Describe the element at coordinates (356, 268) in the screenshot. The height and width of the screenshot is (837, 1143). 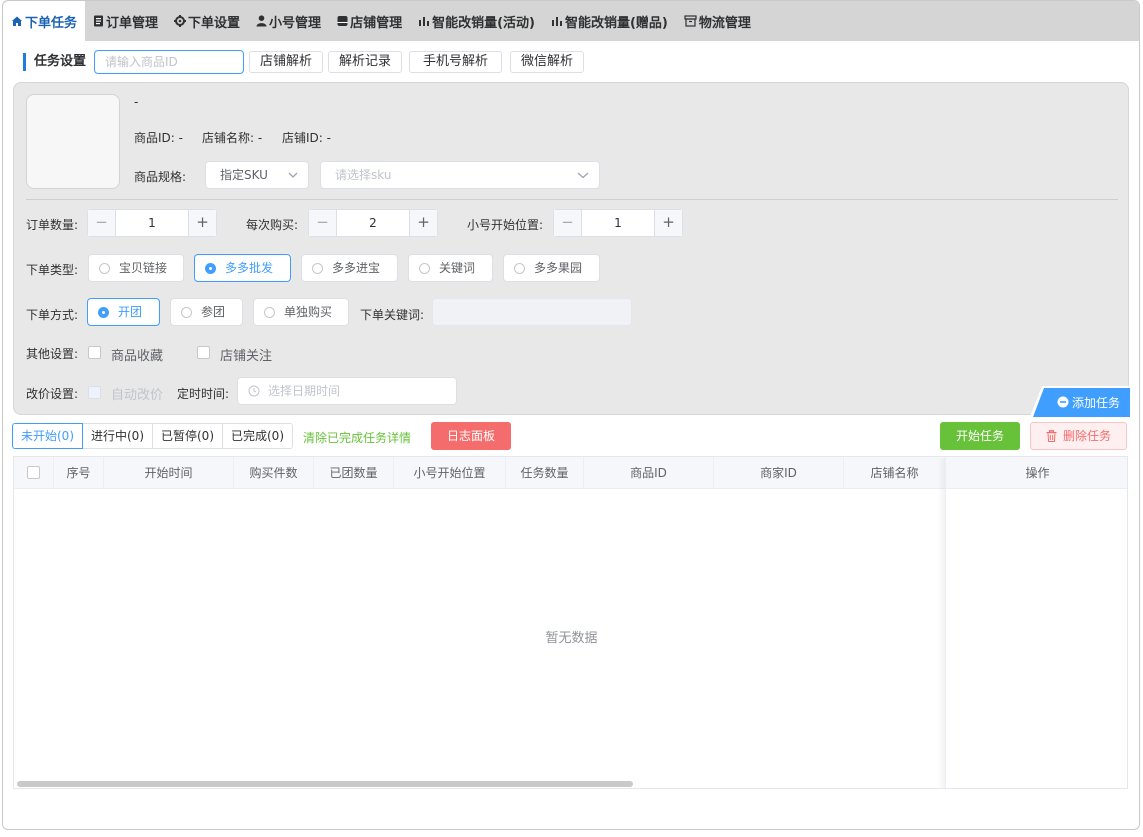
I see `option-label: 多多进宝` at that location.